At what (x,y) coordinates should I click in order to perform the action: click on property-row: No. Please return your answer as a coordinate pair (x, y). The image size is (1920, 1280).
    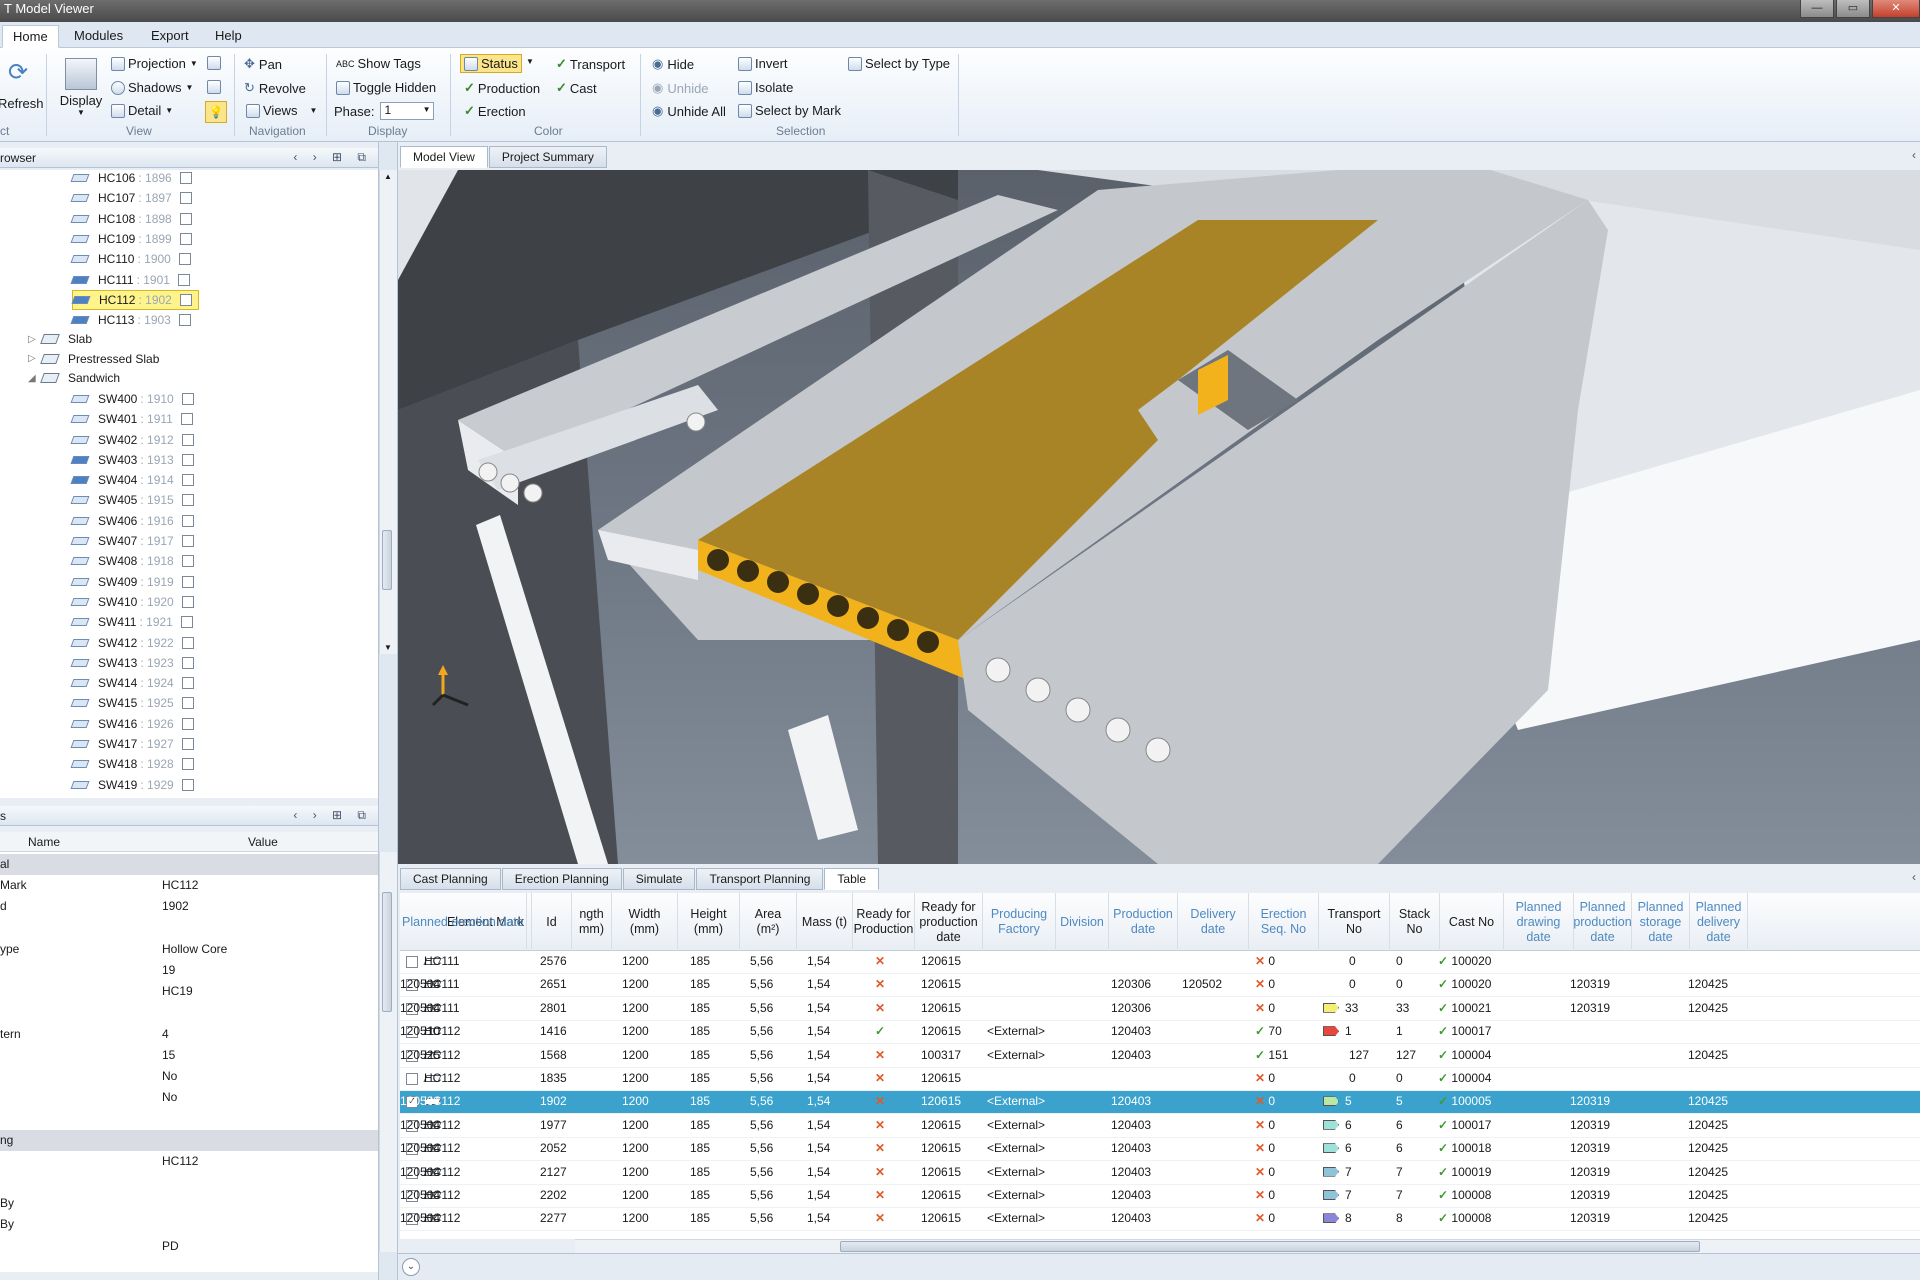
    Looking at the image, I should click on (189, 1076).